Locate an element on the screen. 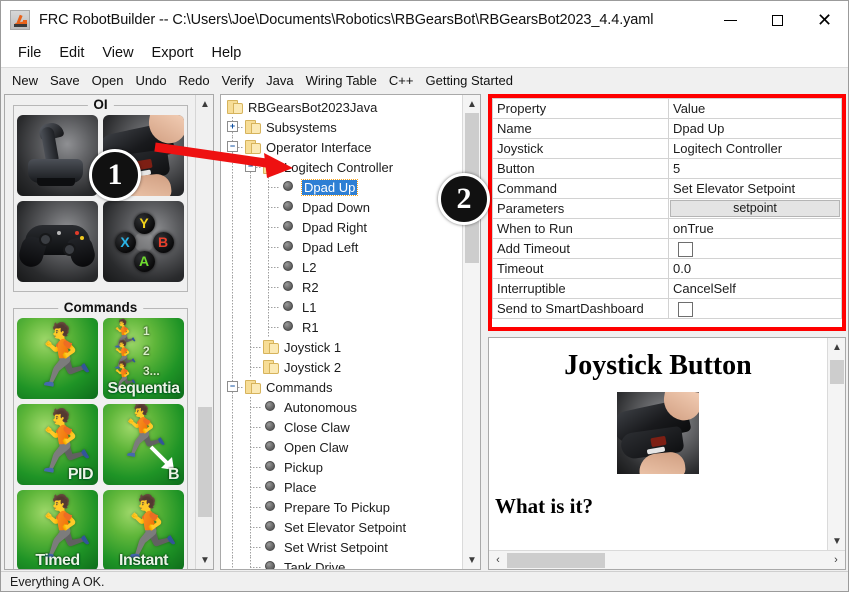  palette-tile-pid-command: 🏃 PID is located at coordinates (57, 444).